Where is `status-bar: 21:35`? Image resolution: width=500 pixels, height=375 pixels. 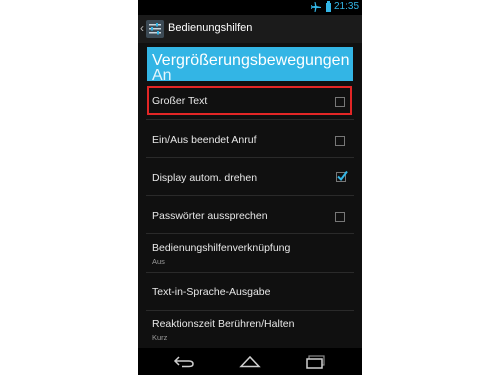 status-bar: 21:35 is located at coordinates (250, 7).